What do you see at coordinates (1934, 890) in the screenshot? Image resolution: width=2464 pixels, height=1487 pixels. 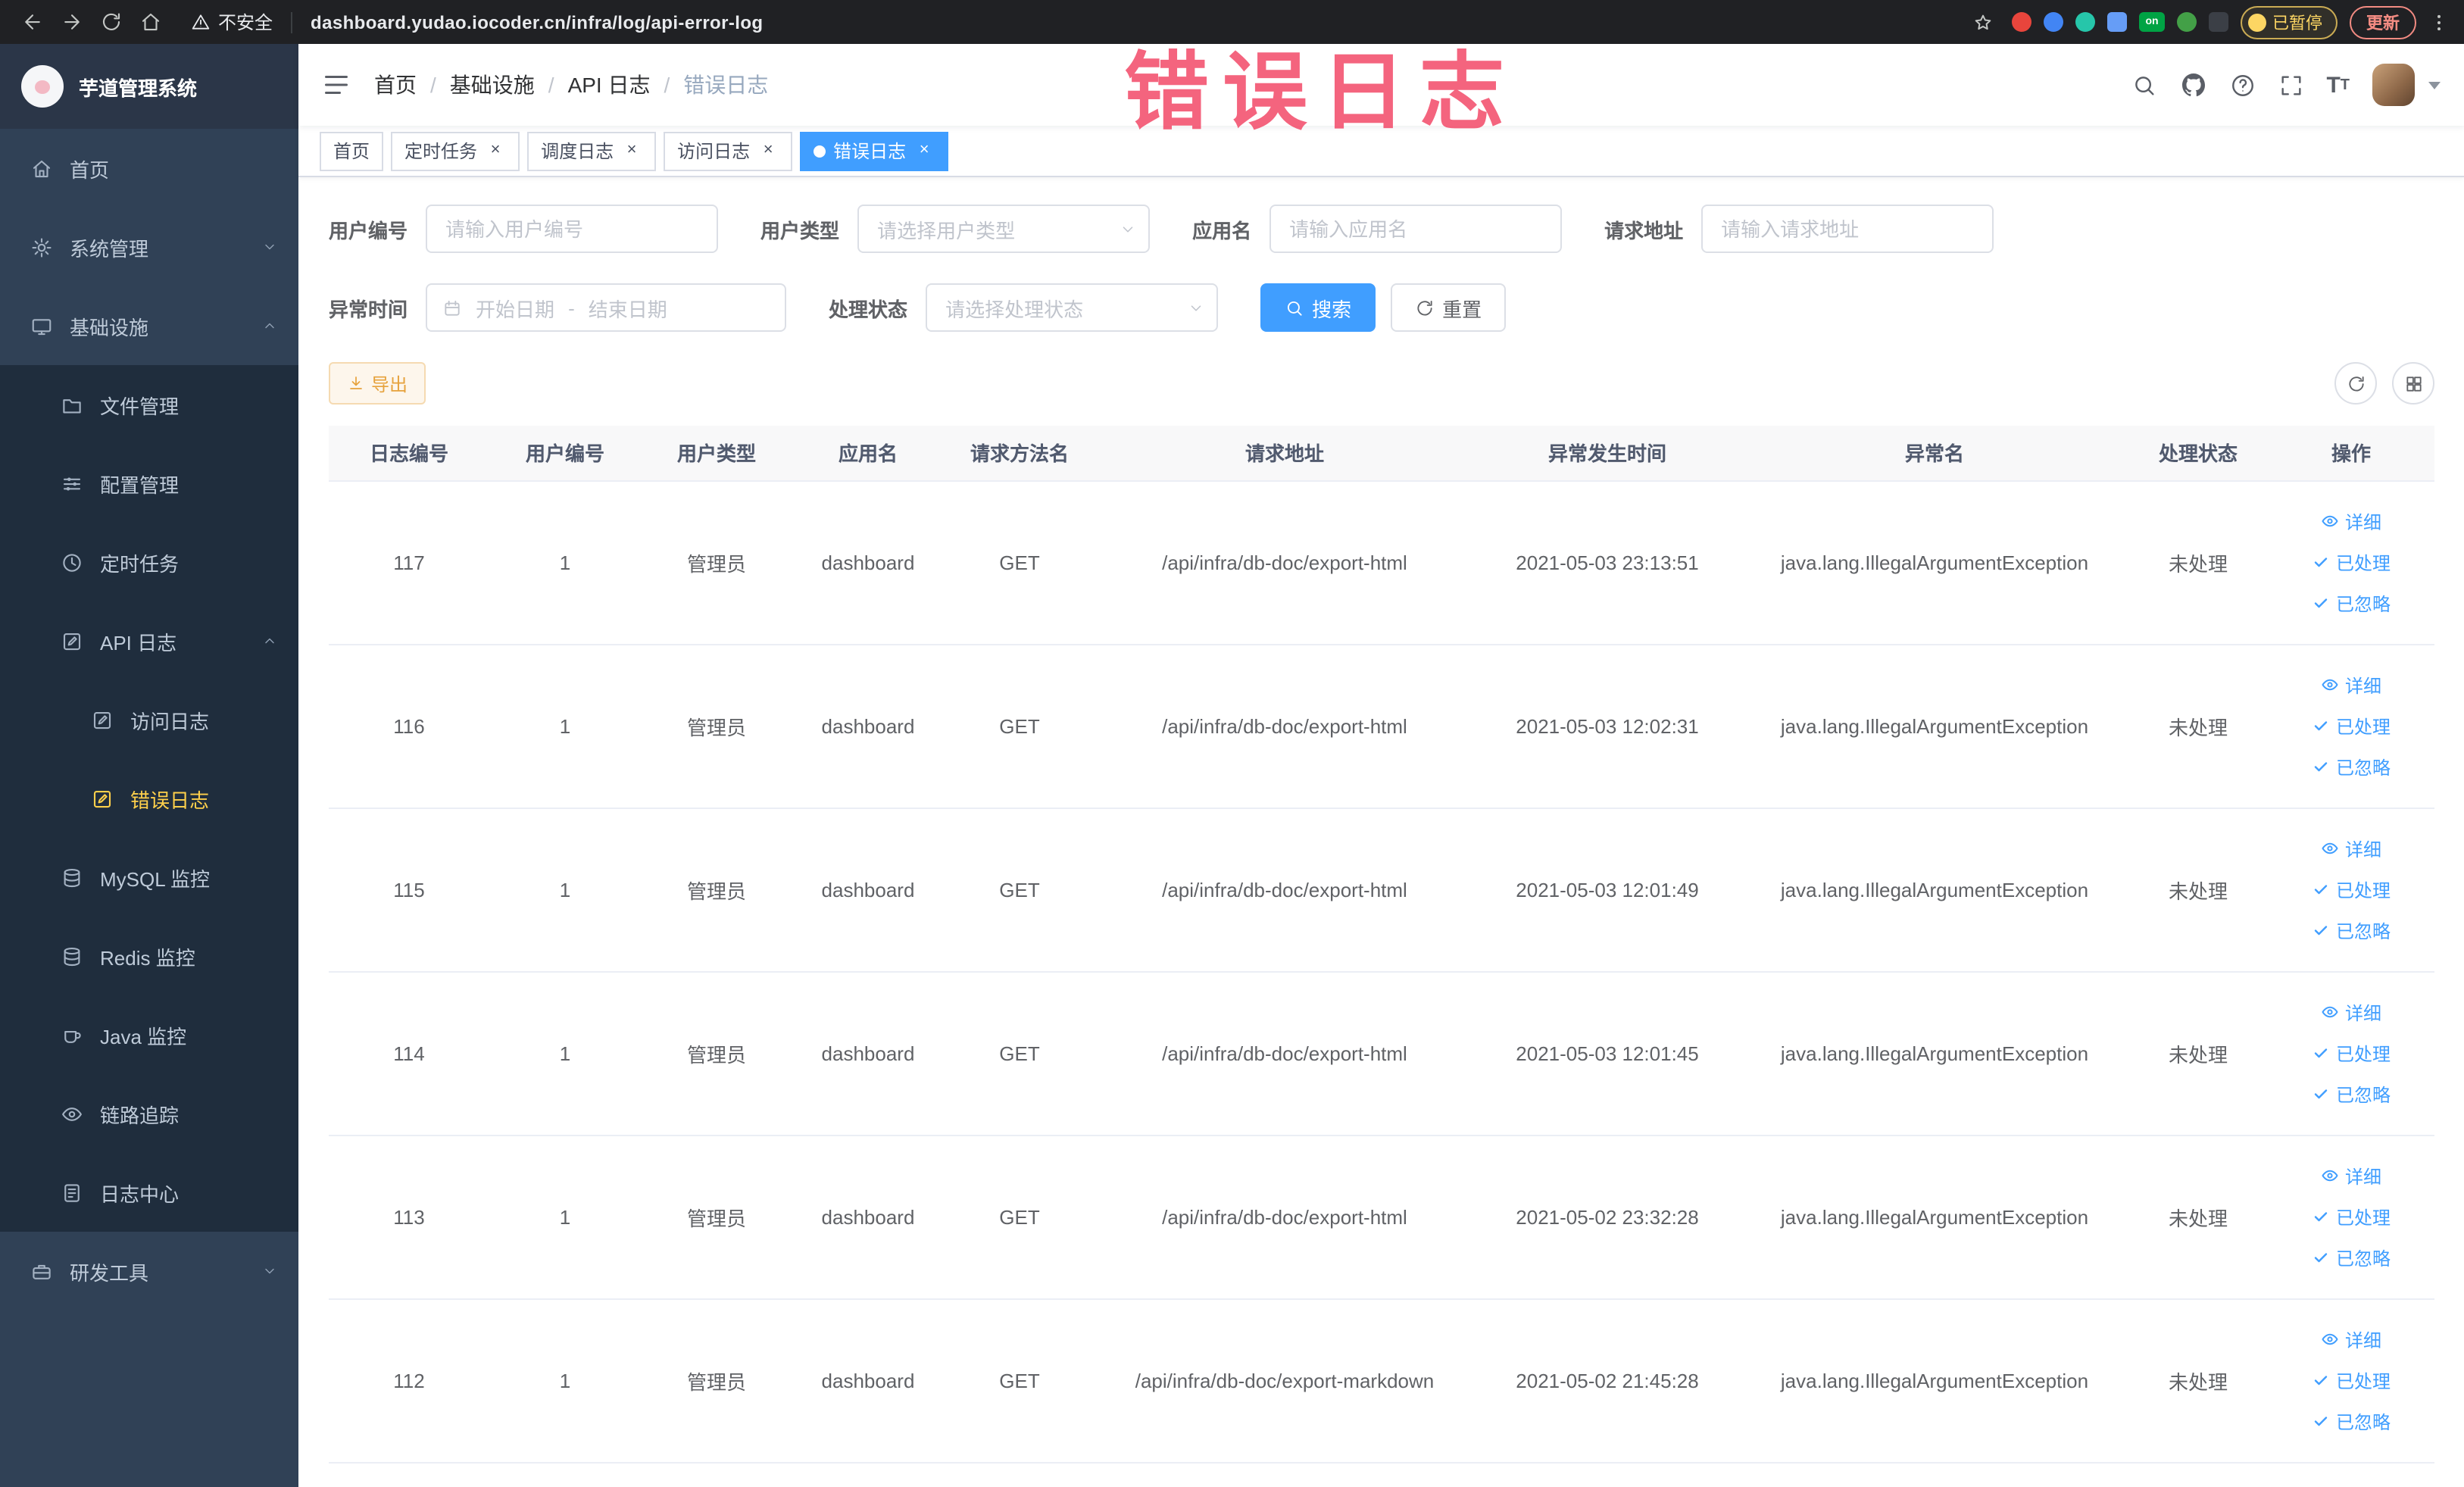 I see `cell-exception: java.lang.IllegalArgumentException` at bounding box center [1934, 890].